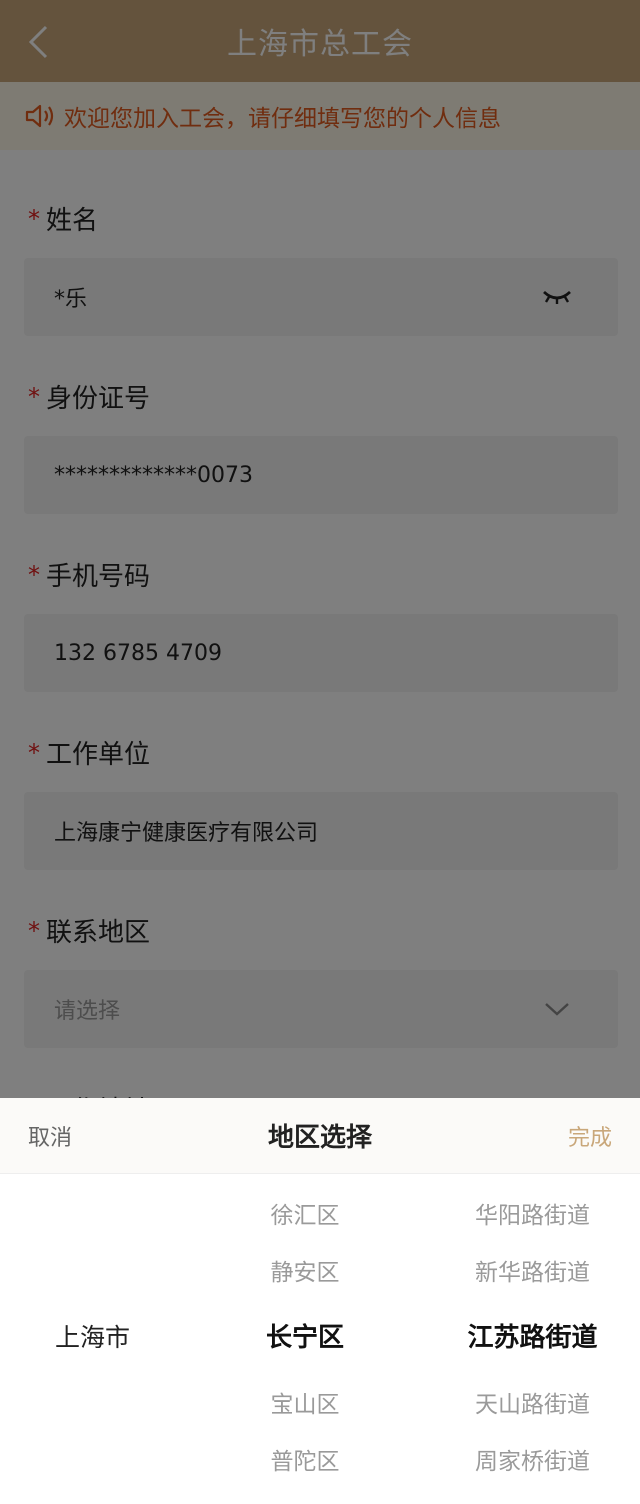  I want to click on picker-option: 新华路街道, so click(532, 1273).